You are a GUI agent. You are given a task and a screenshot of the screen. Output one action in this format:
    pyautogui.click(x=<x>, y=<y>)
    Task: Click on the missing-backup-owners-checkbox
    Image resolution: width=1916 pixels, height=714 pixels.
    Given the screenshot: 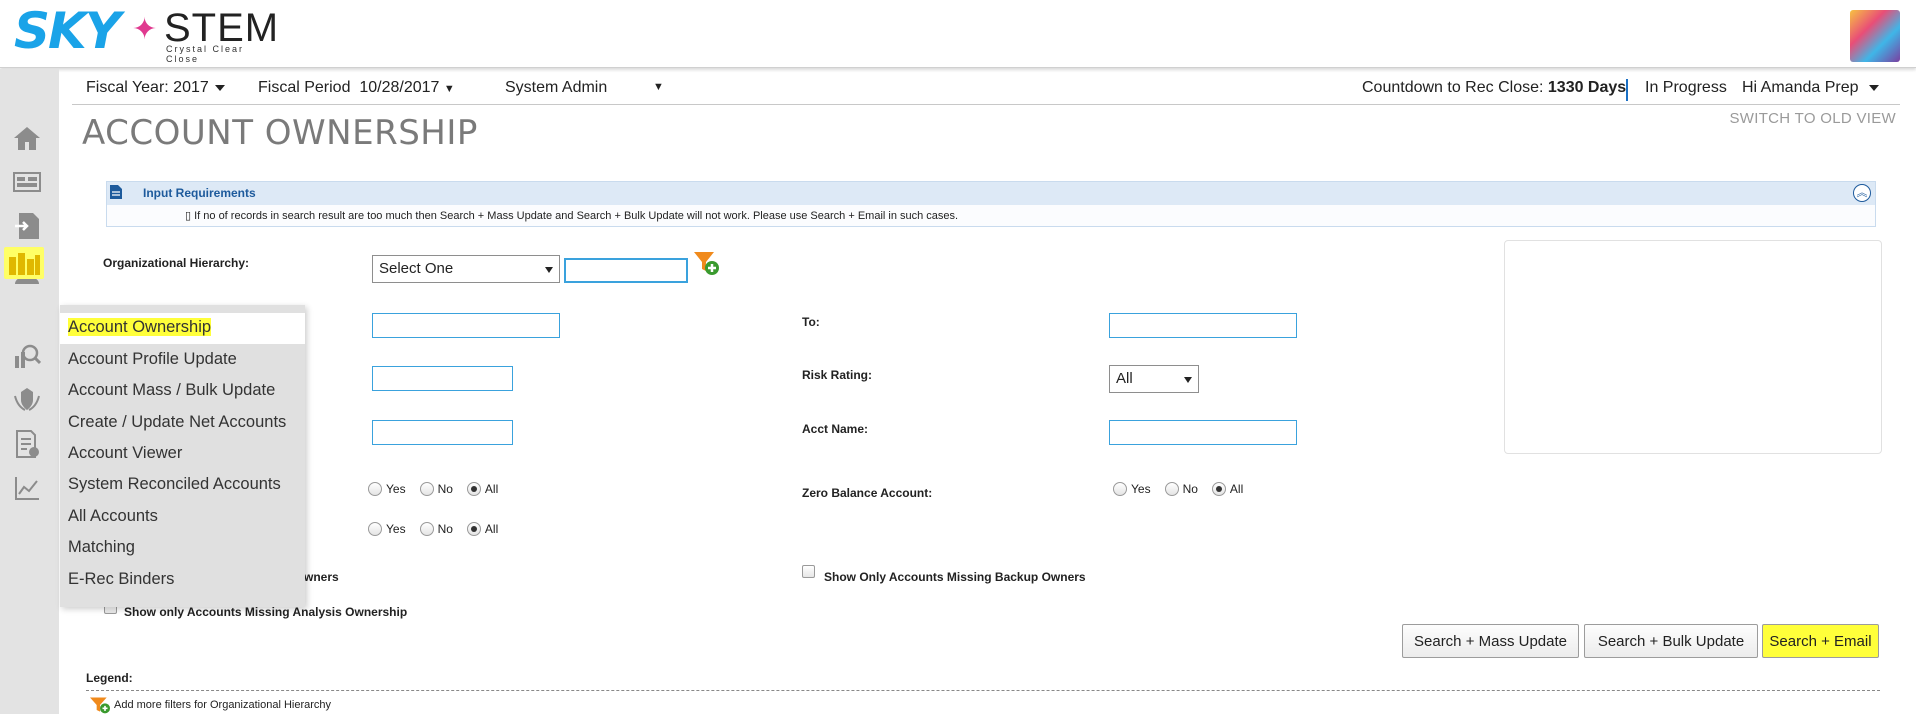 What is the action you would take?
    pyautogui.click(x=808, y=571)
    